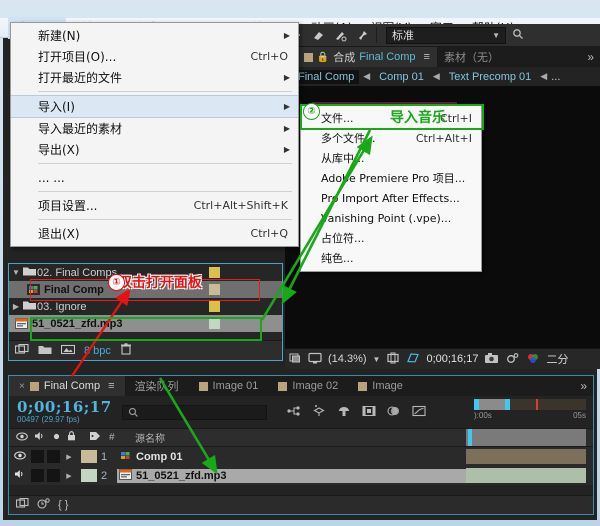 The image size is (600, 526). Describe the element at coordinates (518, 35) in the screenshot. I see `search-icon` at that location.